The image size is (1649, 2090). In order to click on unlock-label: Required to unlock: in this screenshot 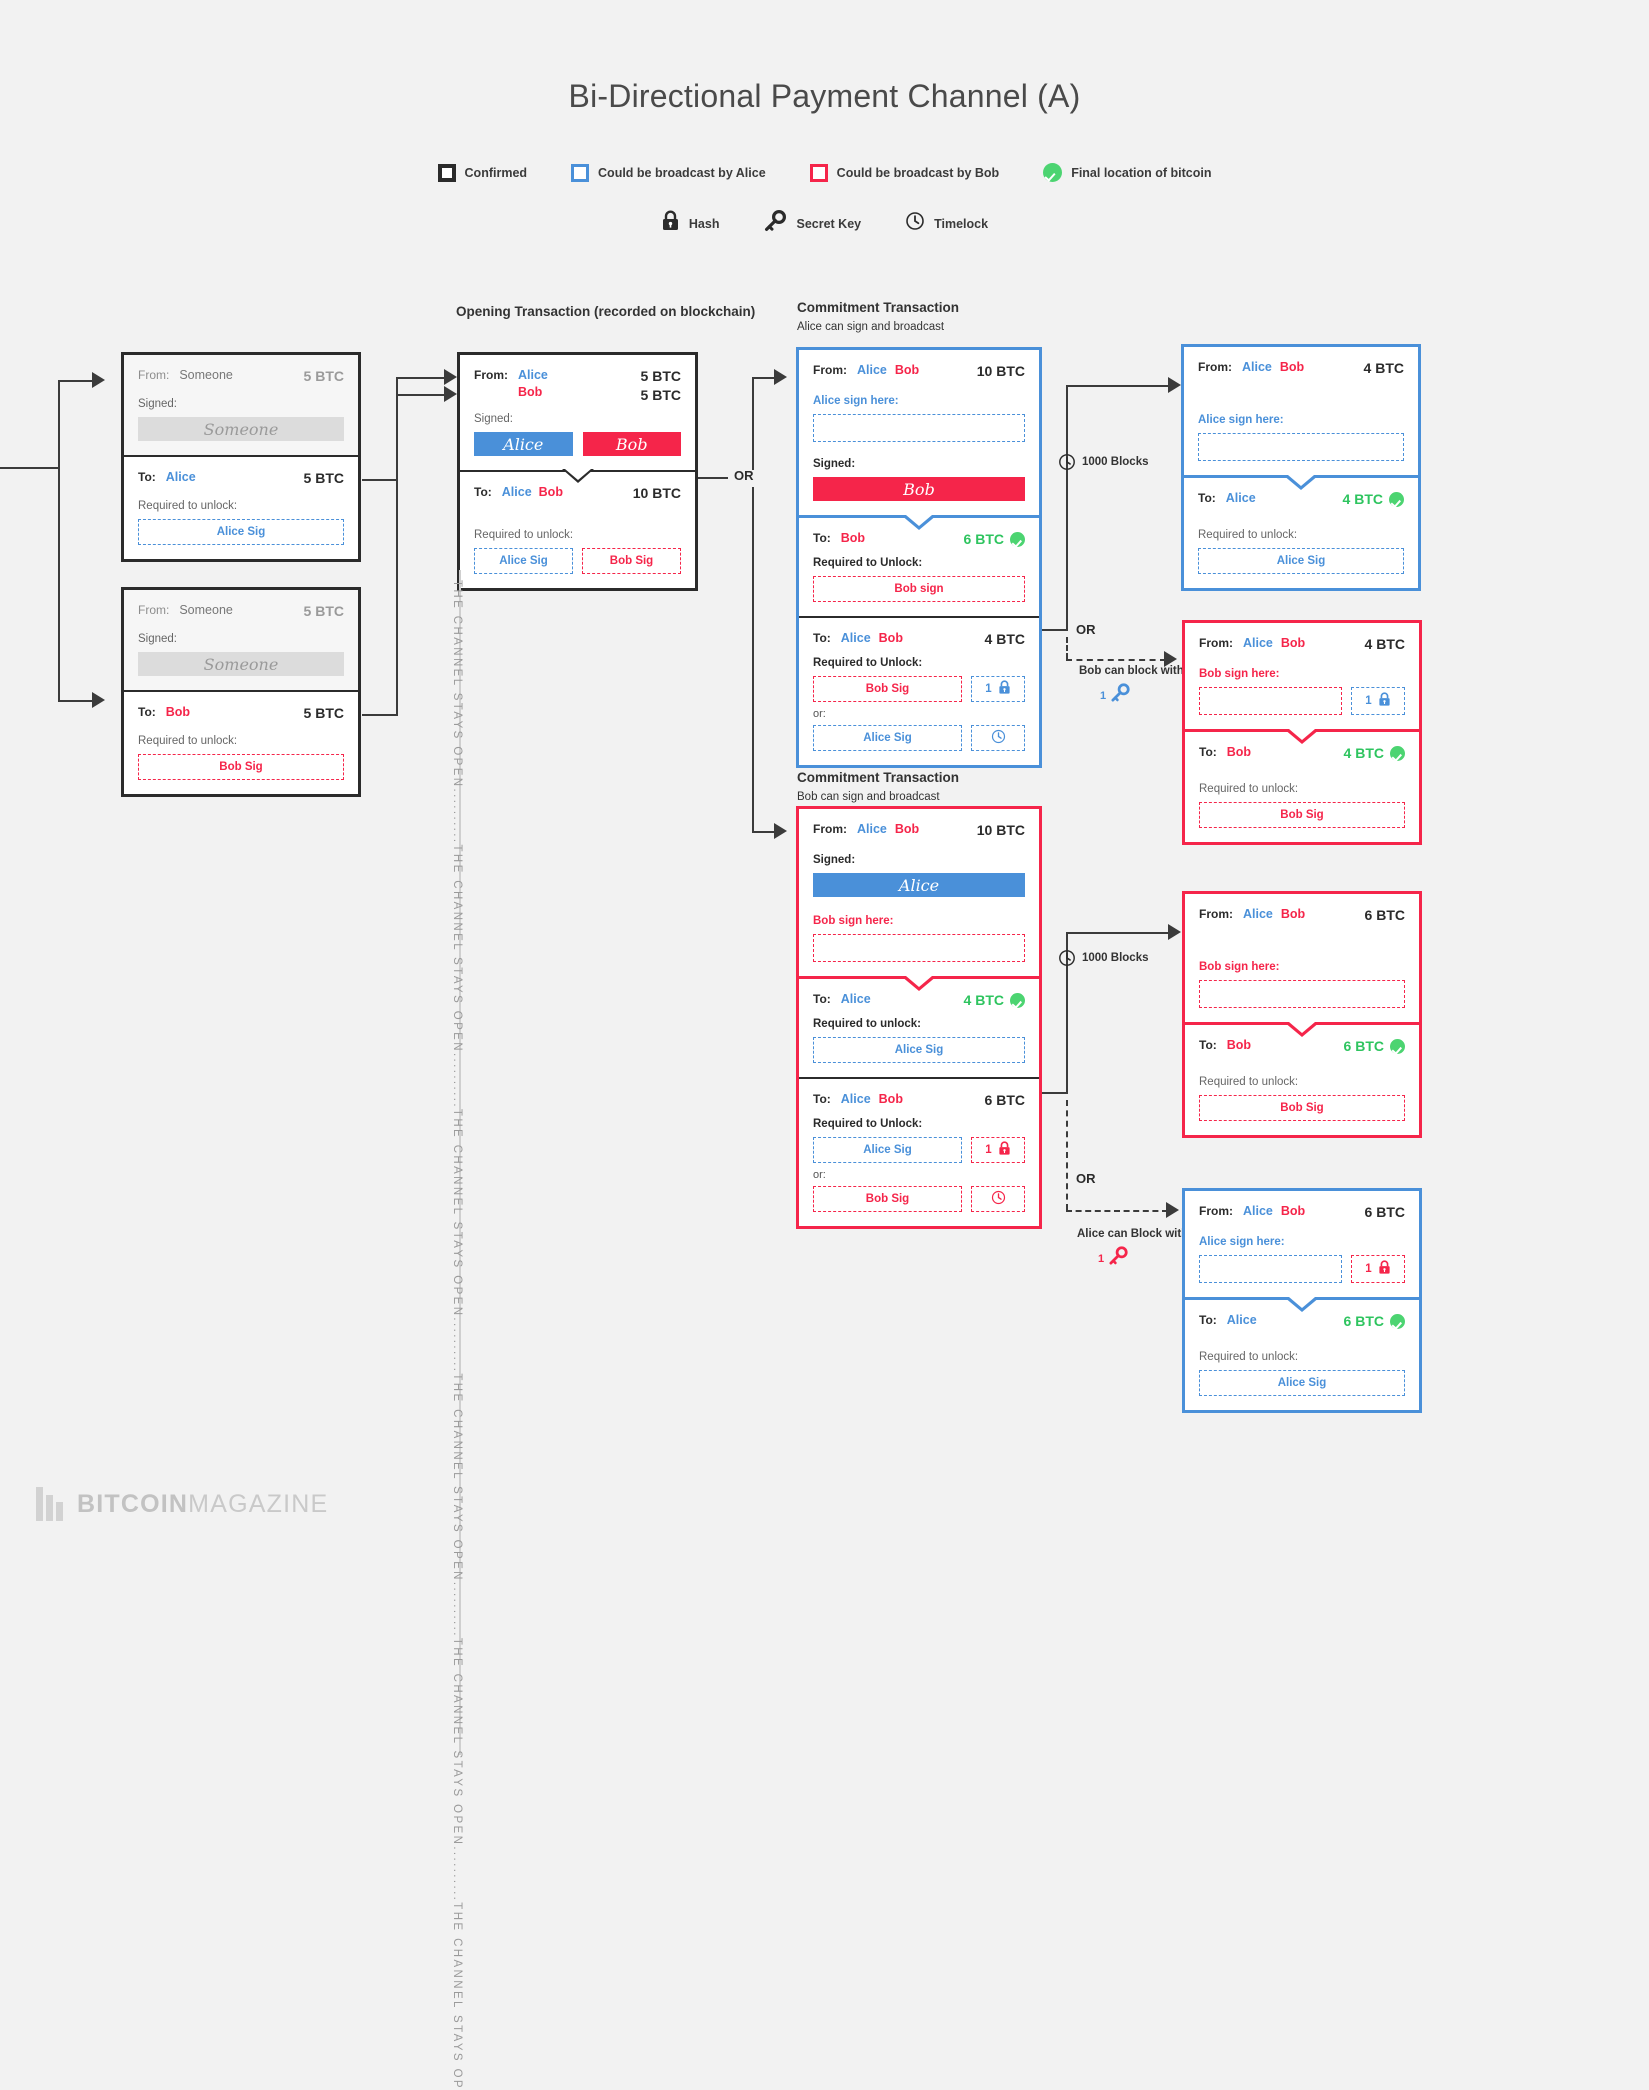, I will do `click(1249, 1082)`.